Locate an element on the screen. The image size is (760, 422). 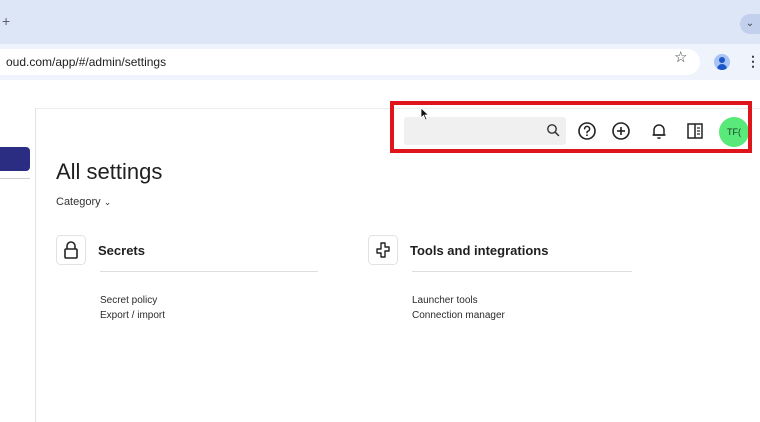
category-filter: Category ⌄ is located at coordinates (83, 202).